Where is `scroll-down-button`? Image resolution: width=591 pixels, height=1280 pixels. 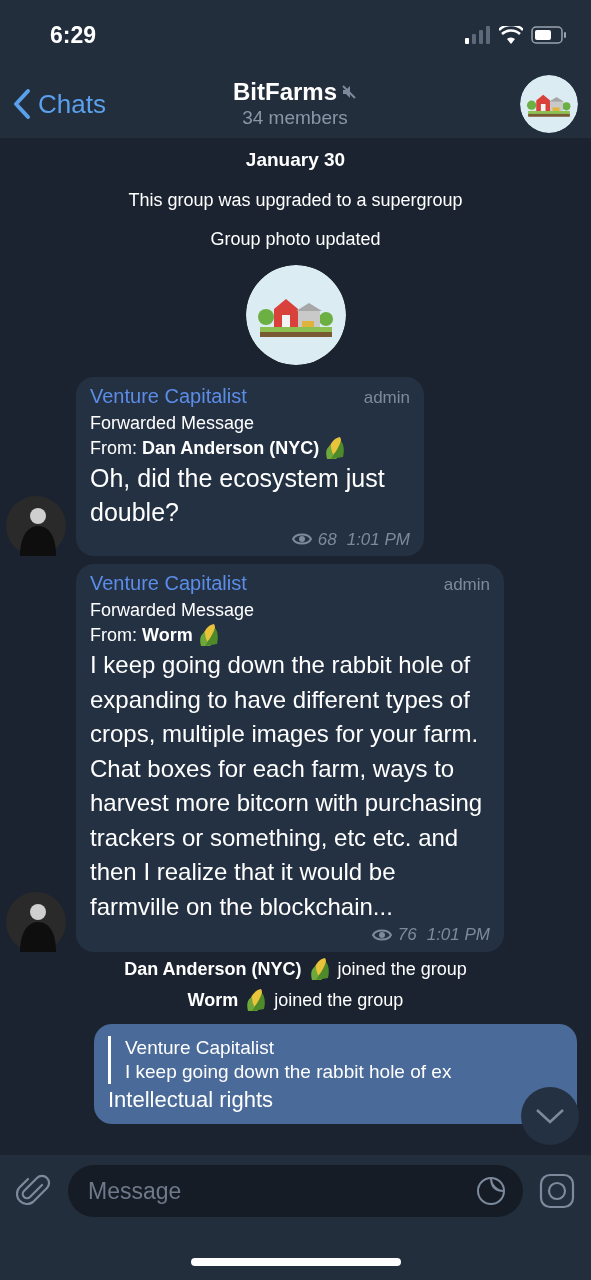
scroll-down-button is located at coordinates (550, 1116).